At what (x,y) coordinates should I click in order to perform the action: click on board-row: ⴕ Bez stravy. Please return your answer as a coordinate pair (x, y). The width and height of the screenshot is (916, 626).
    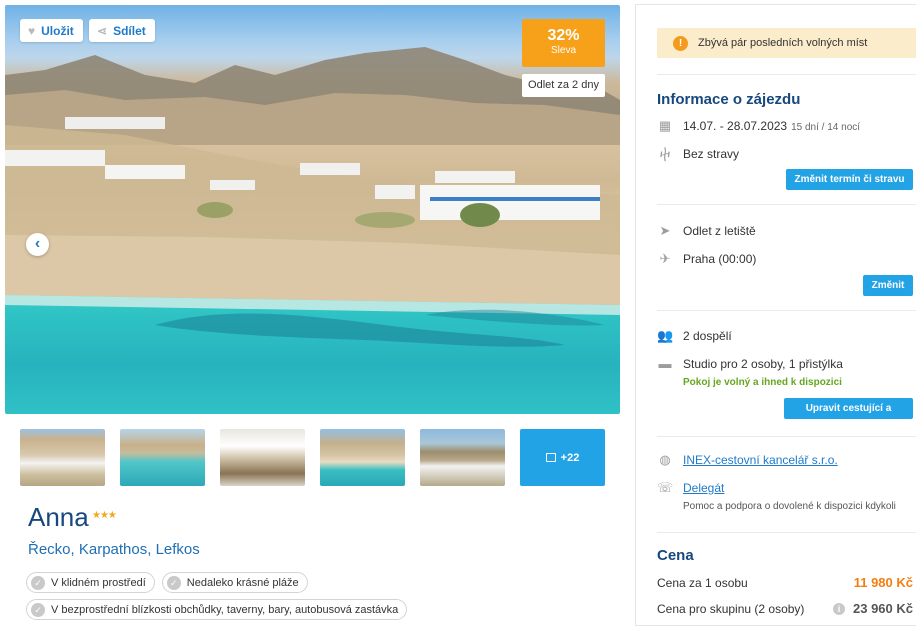
    Looking at the image, I should click on (698, 154).